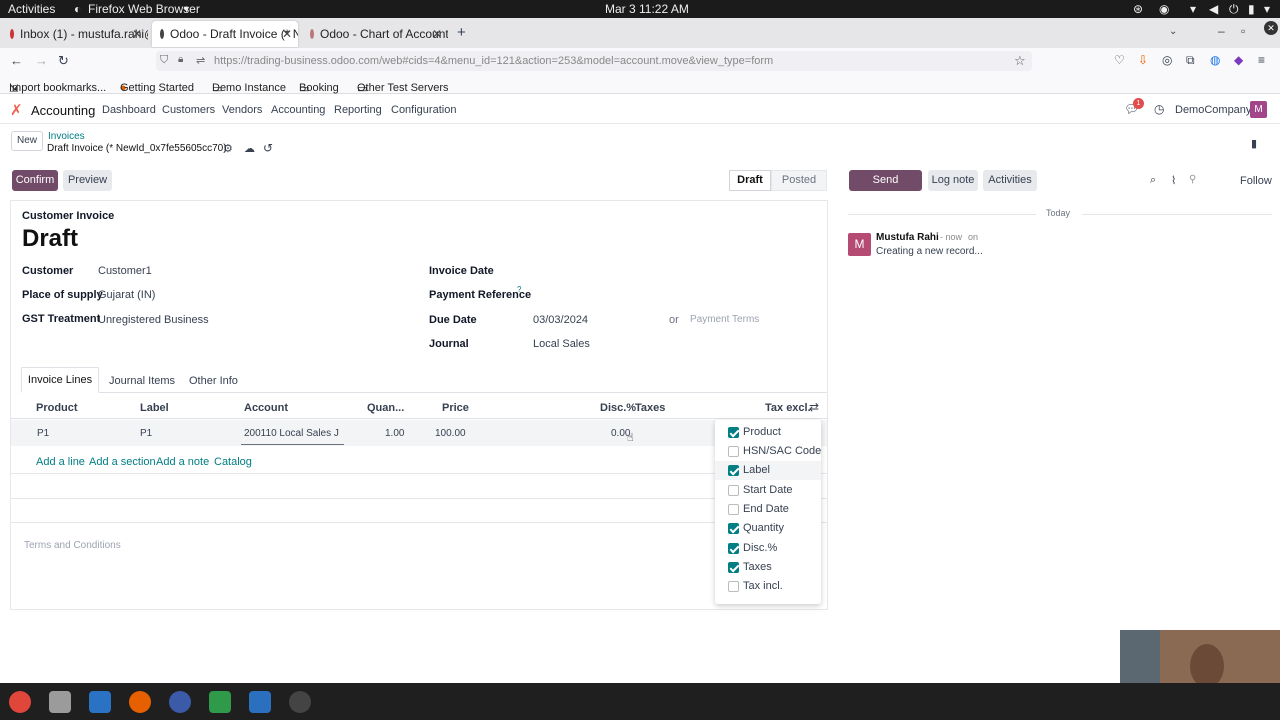 The width and height of the screenshot is (1280, 720). I want to click on chrome-icon, so click(20, 702).